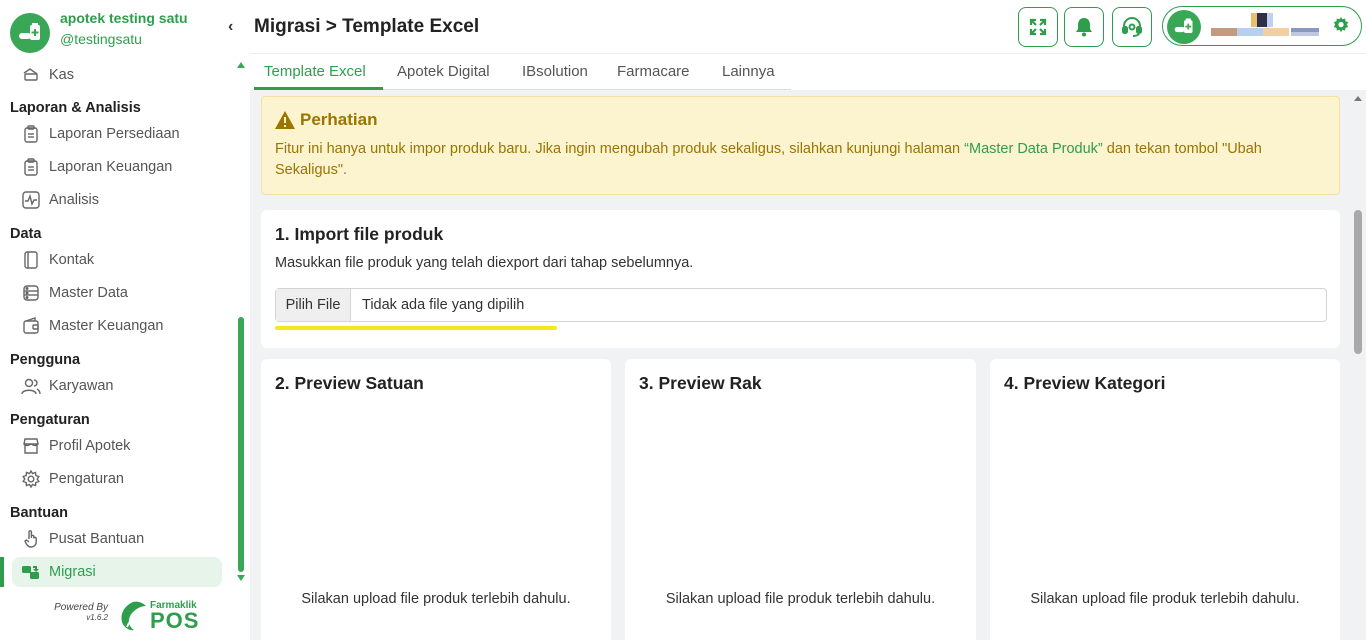 Image resolution: width=1366 pixels, height=640 pixels. I want to click on notifications-button, so click(1084, 27).